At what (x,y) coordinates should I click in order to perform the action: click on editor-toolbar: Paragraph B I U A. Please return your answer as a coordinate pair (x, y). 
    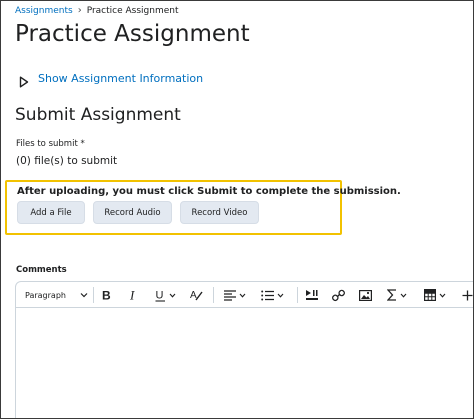
    Looking at the image, I should click on (244, 295).